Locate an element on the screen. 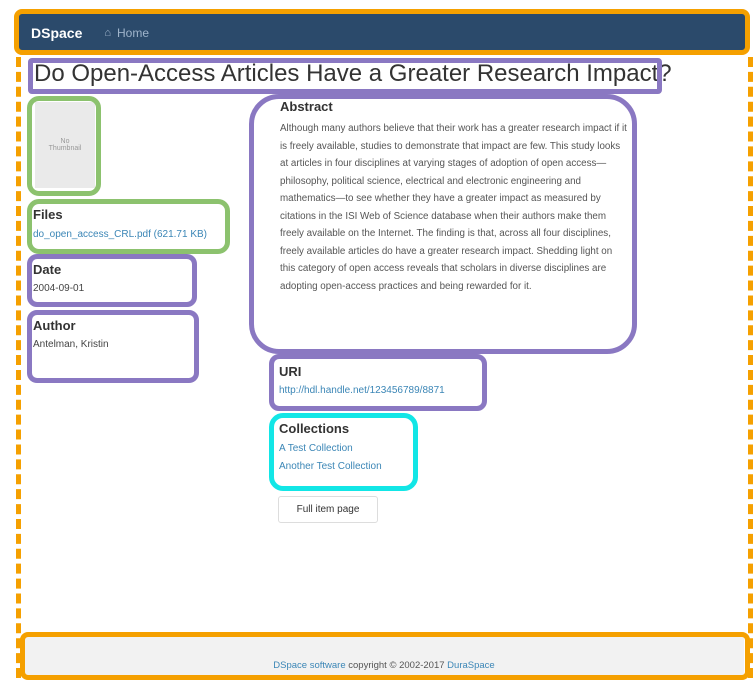  files-heading: Files is located at coordinates (48, 214).